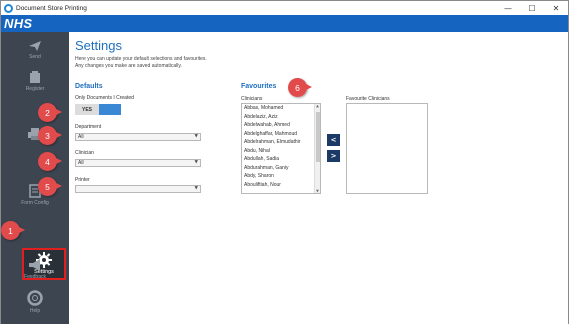 Image resolution: width=569 pixels, height=324 pixels. I want to click on minimize-button: —, so click(508, 8).